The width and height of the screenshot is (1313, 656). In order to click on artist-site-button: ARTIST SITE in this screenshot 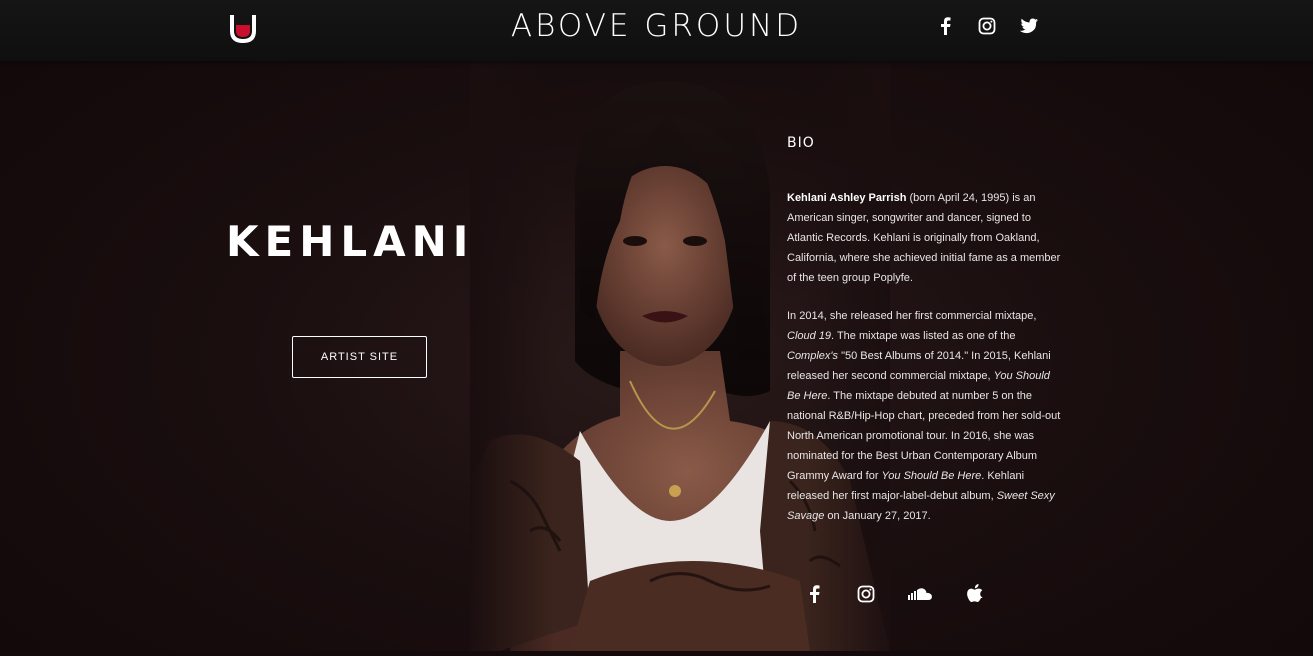, I will do `click(359, 357)`.